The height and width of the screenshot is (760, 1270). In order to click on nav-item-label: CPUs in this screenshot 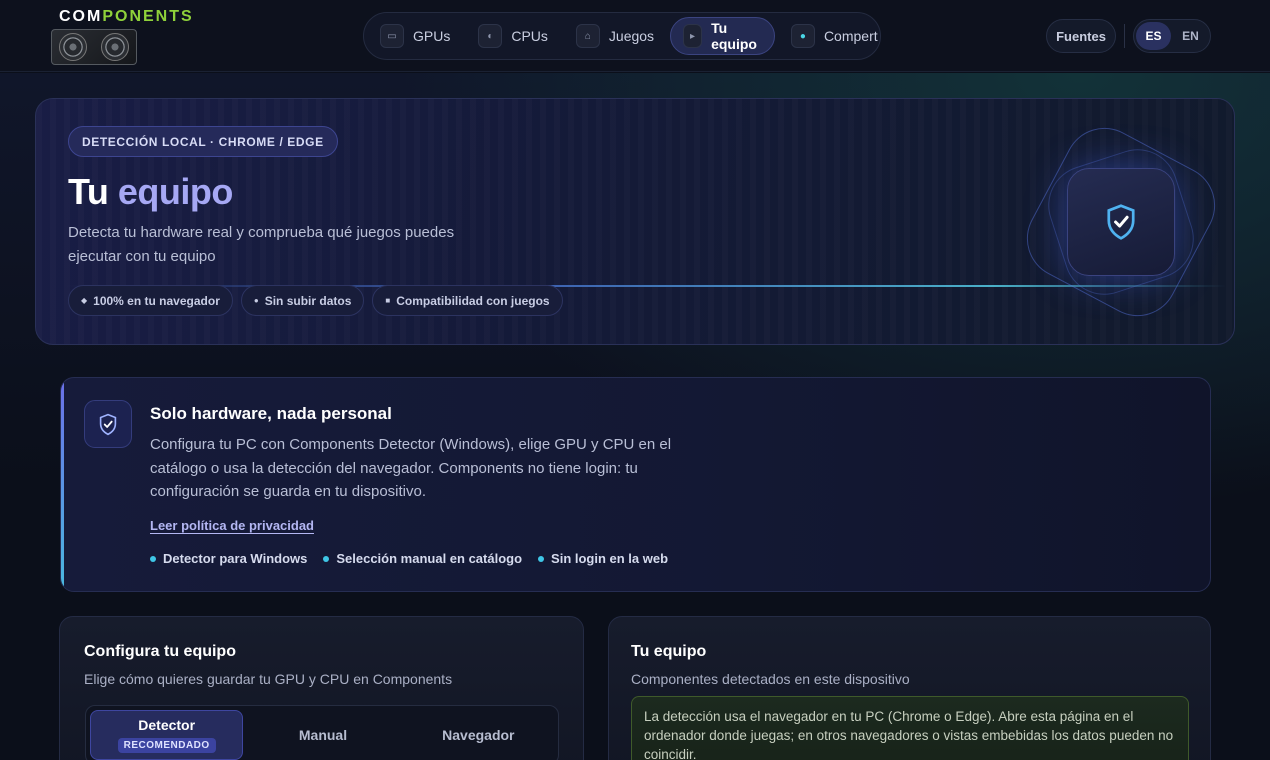, I will do `click(529, 36)`.